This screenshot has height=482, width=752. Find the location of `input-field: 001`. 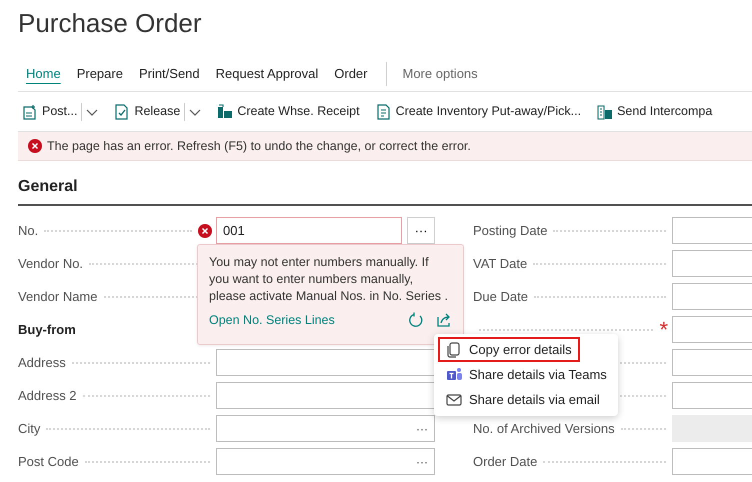

input-field: 001 is located at coordinates (309, 230).